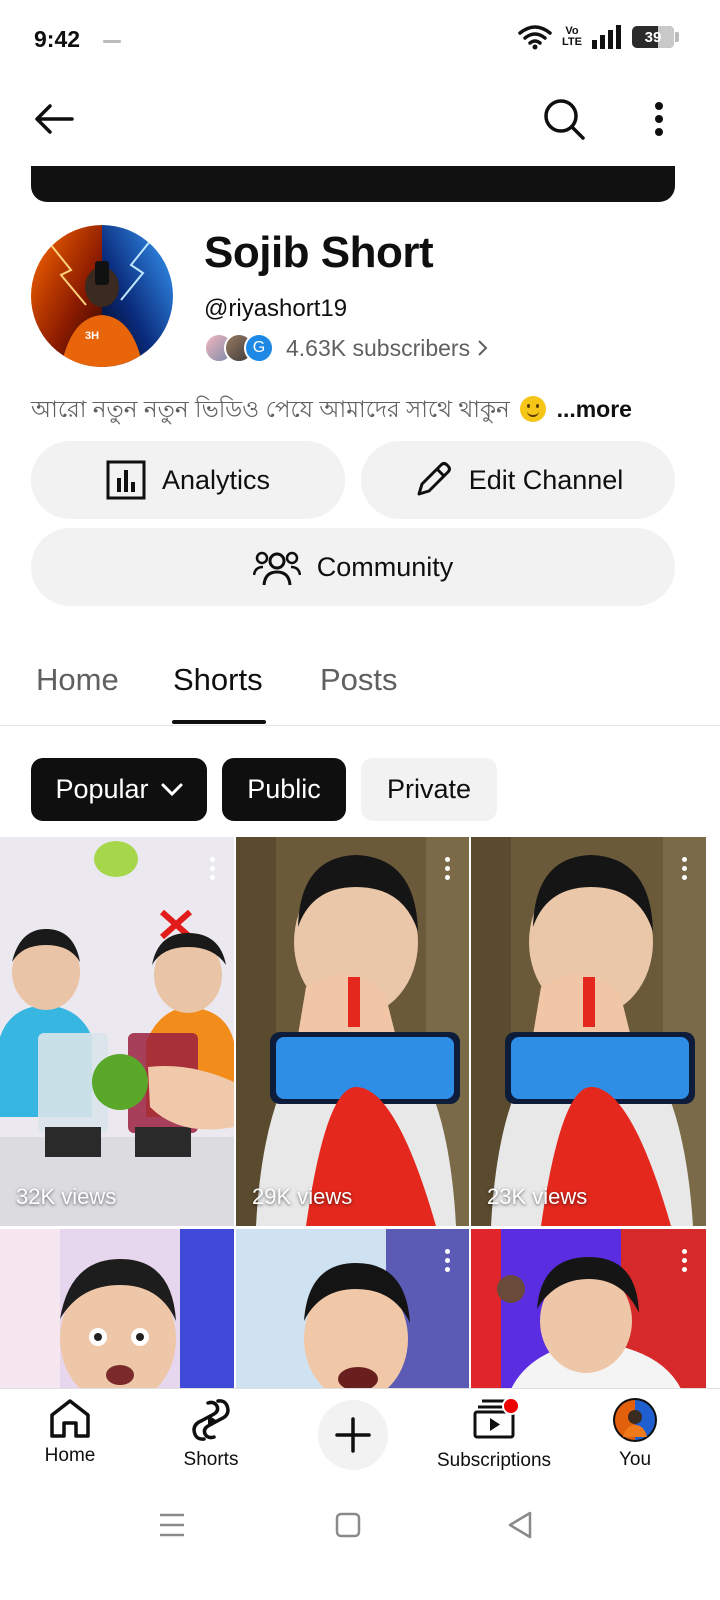 This screenshot has height=1600, width=720. I want to click on nav-subscriptions: Subscriptions, so click(494, 1434).